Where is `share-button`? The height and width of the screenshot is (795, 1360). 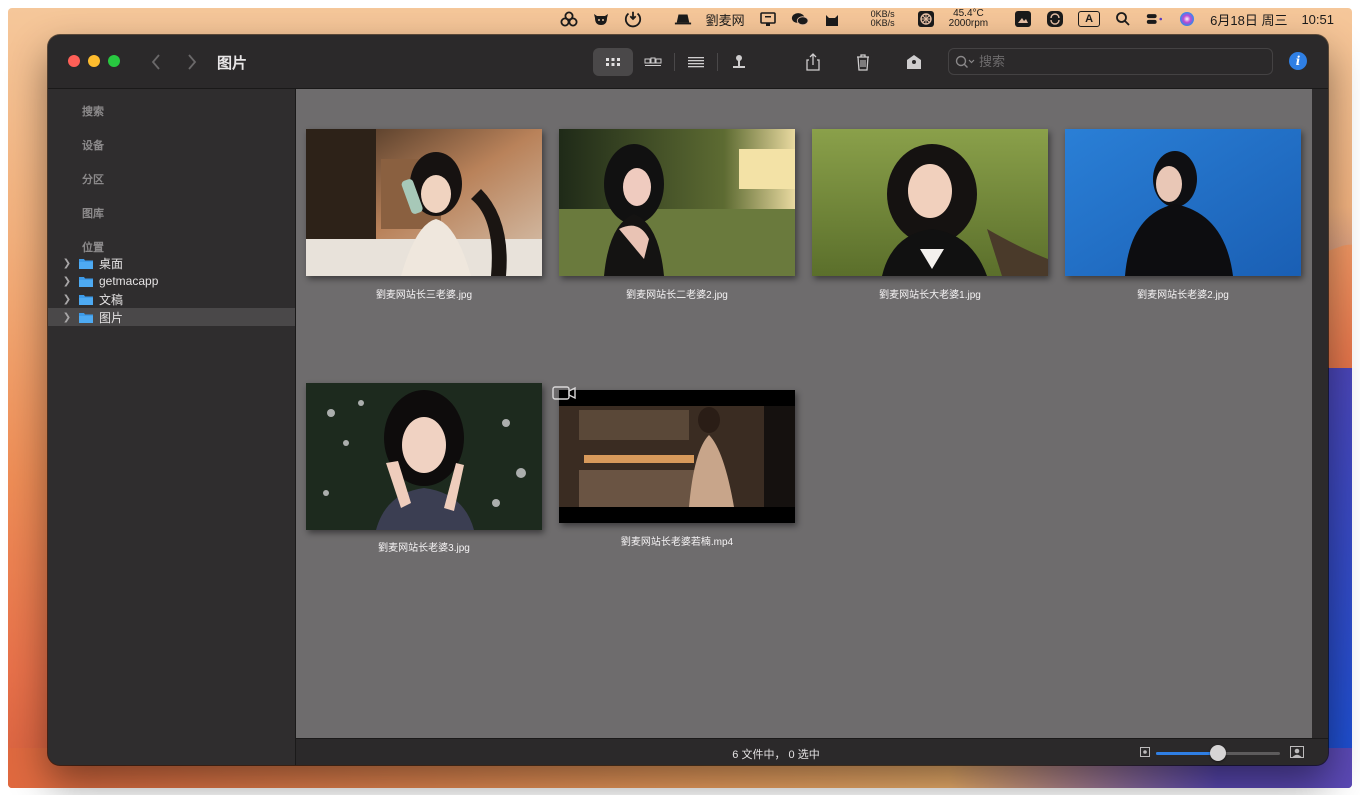 share-button is located at coordinates (813, 62).